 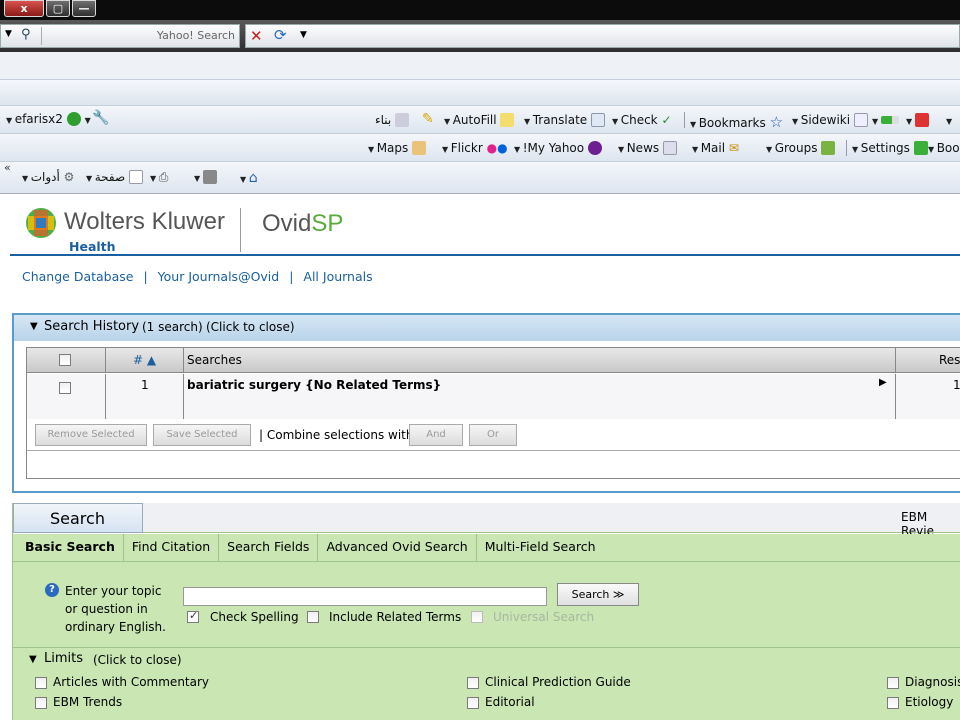 What do you see at coordinates (598, 120) in the screenshot?
I see `translate-icon` at bounding box center [598, 120].